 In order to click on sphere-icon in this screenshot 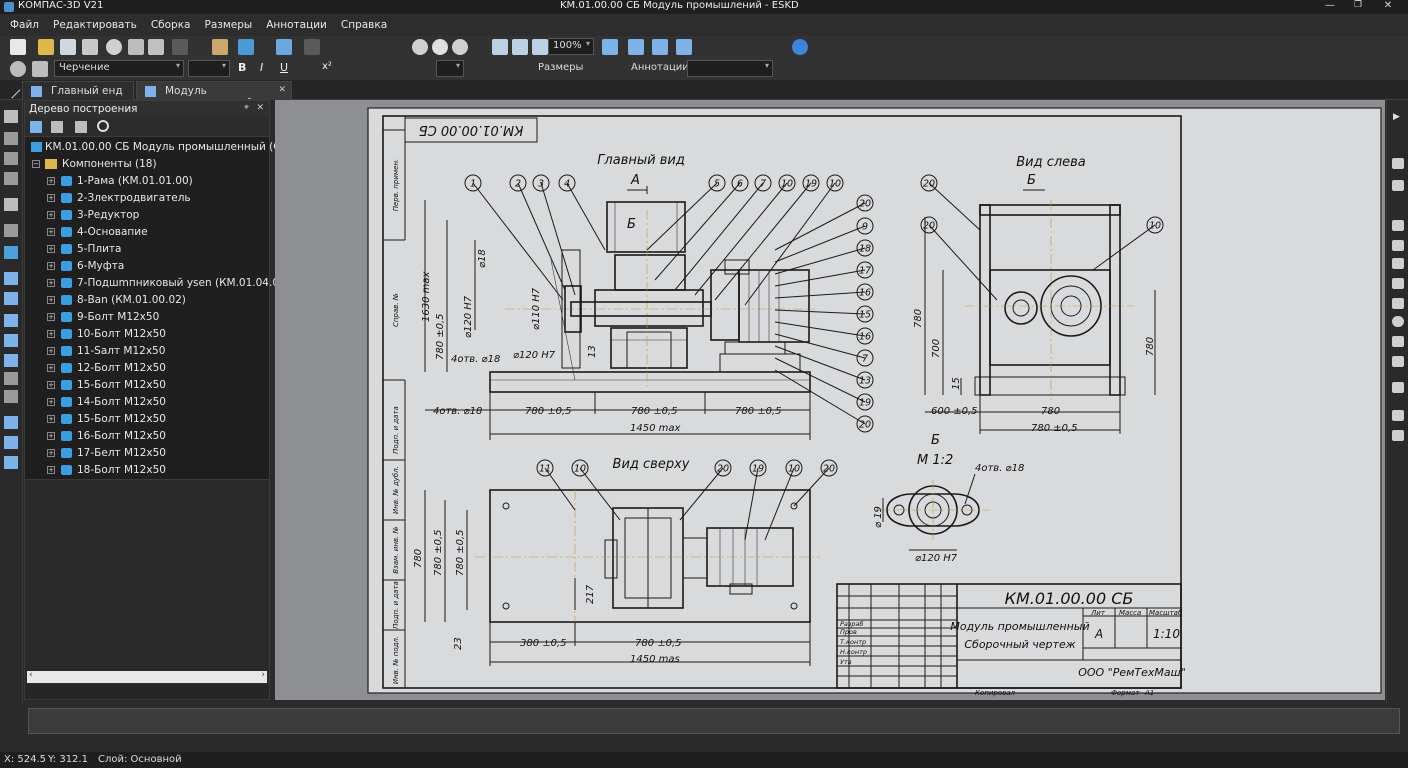, I will do `click(1398, 321)`.